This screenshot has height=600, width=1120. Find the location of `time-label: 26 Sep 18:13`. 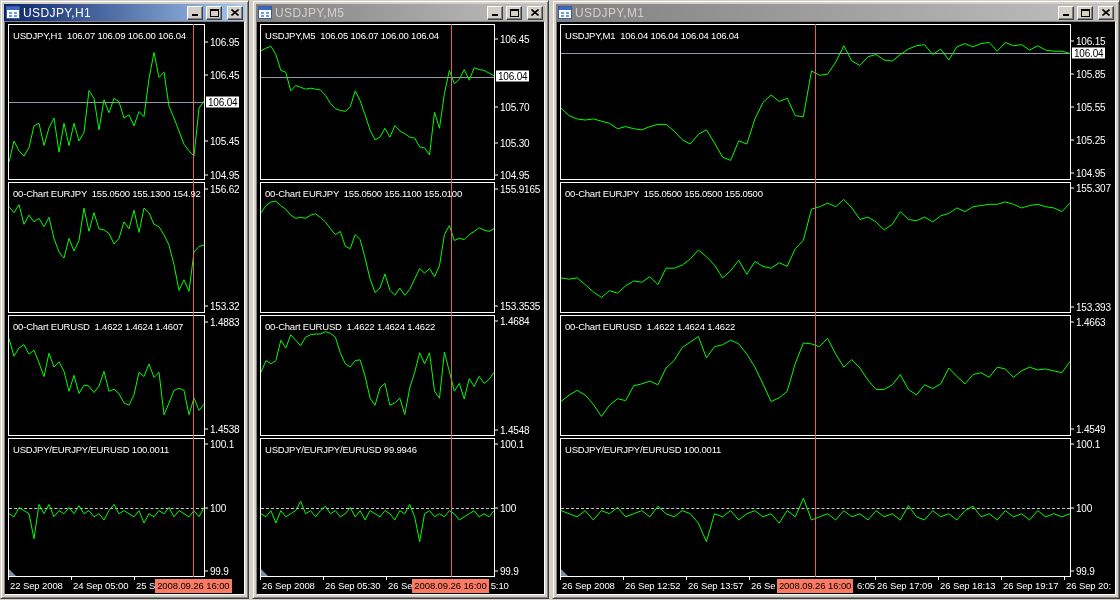

time-label: 26 Sep 18:13 is located at coordinates (967, 584).